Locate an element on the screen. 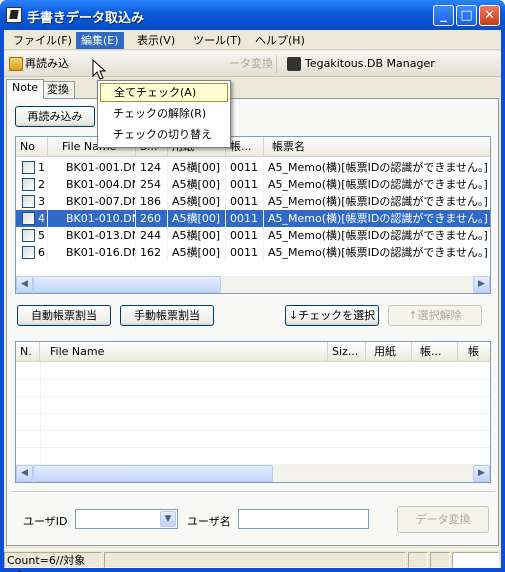  toolbar-convert-button: ータ変換 is located at coordinates (243, 64).